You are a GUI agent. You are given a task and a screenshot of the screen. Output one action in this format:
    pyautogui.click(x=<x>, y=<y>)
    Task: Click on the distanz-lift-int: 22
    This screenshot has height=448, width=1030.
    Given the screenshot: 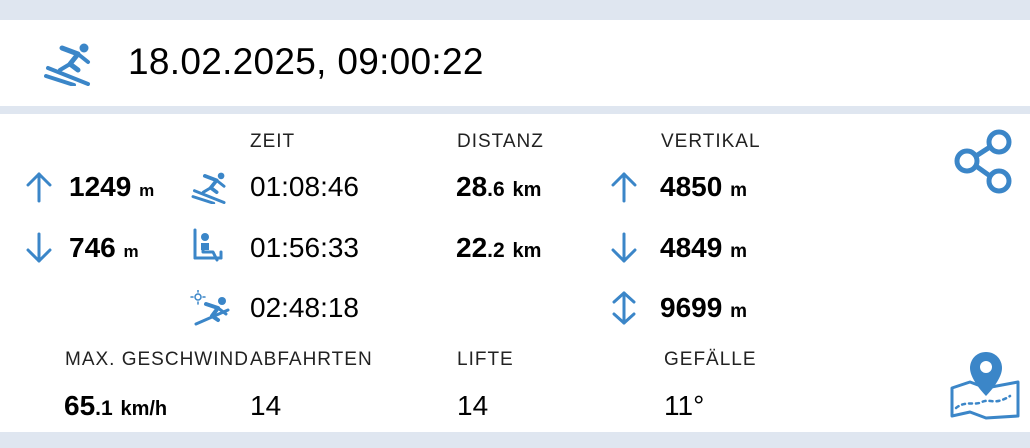 What is the action you would take?
    pyautogui.click(x=472, y=247)
    